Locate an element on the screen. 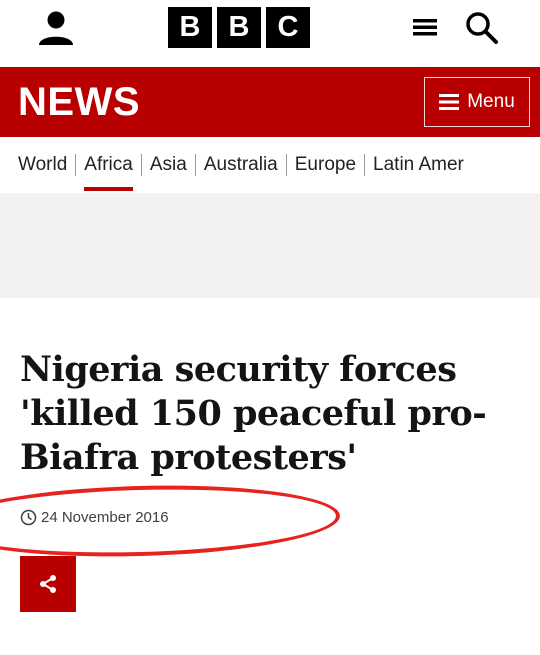 This screenshot has width=540, height=655. news-bar: NEWS Menu is located at coordinates (270, 102).